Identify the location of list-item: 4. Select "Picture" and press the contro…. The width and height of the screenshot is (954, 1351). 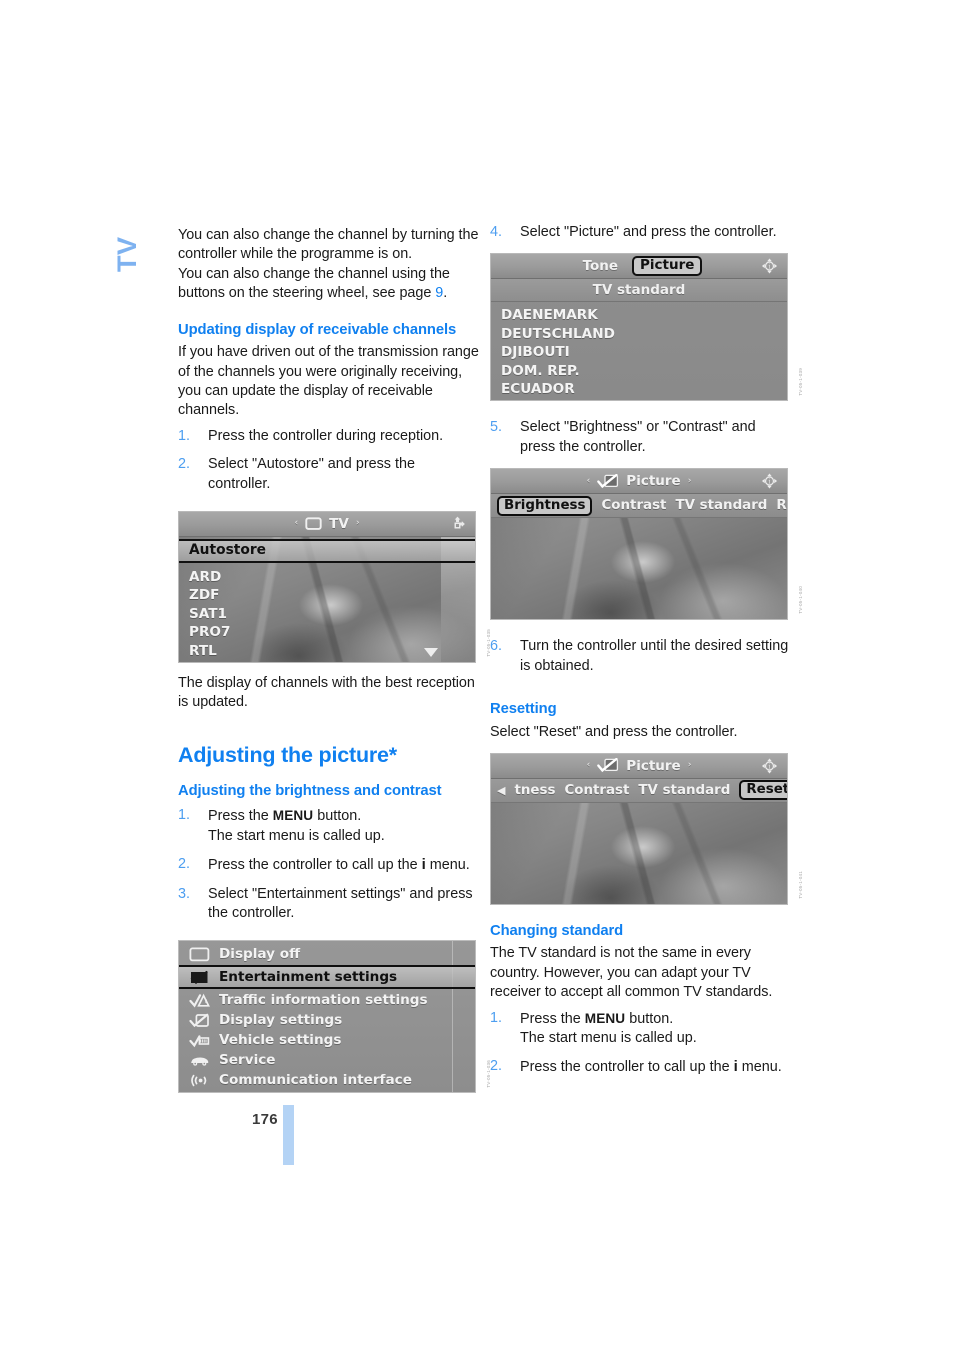
(640, 232).